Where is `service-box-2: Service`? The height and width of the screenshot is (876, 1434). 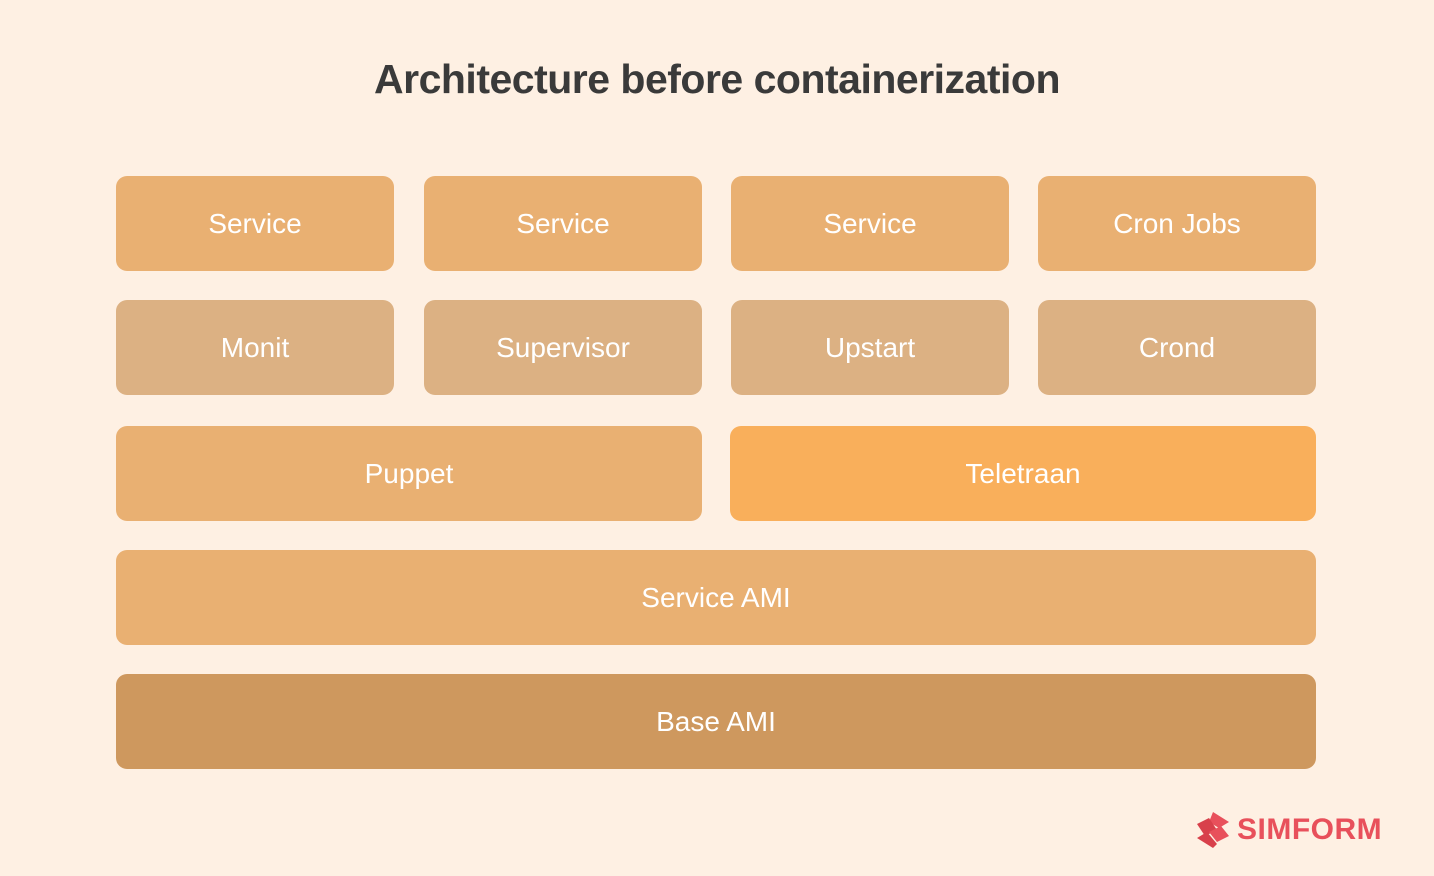 service-box-2: Service is located at coordinates (563, 223).